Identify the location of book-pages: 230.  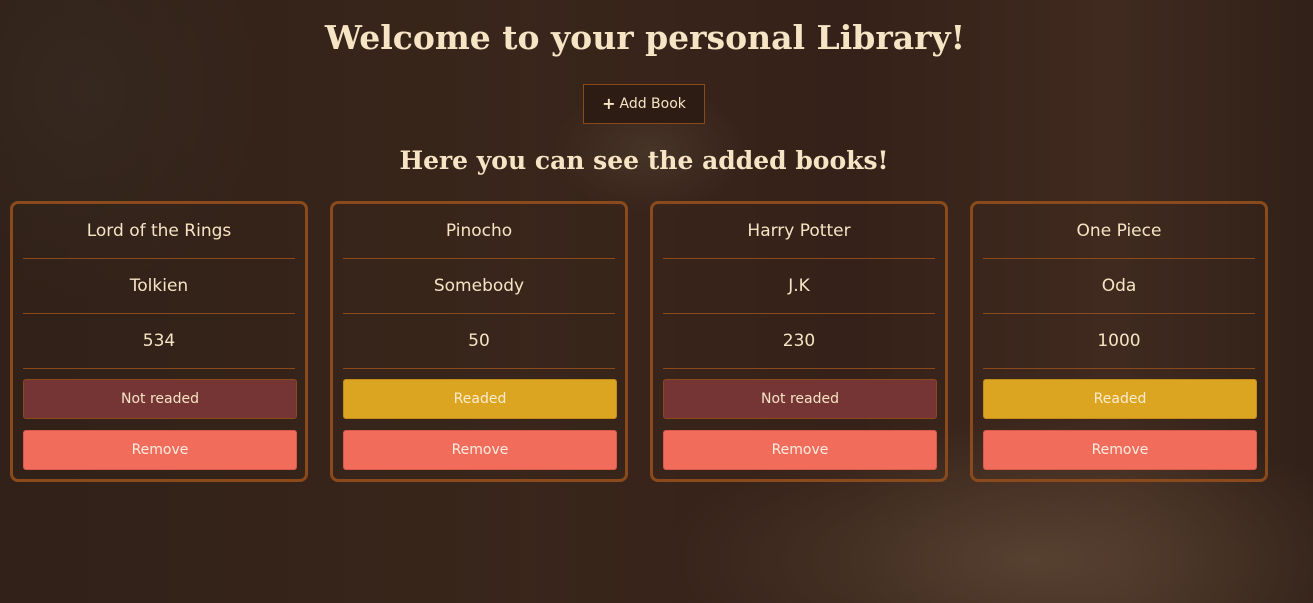
(799, 341).